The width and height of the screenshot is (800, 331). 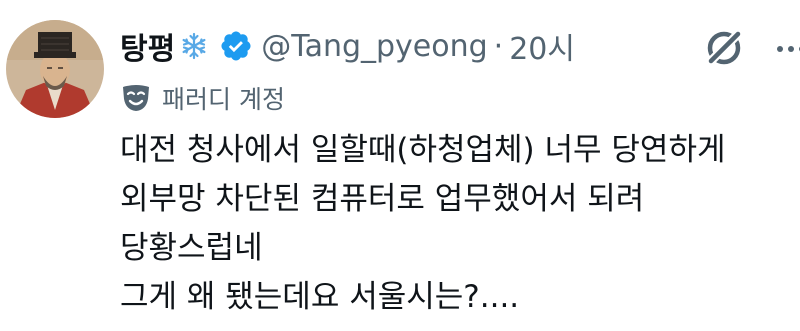 What do you see at coordinates (223, 99) in the screenshot?
I see `parody-account-label: 패러디 계정` at bounding box center [223, 99].